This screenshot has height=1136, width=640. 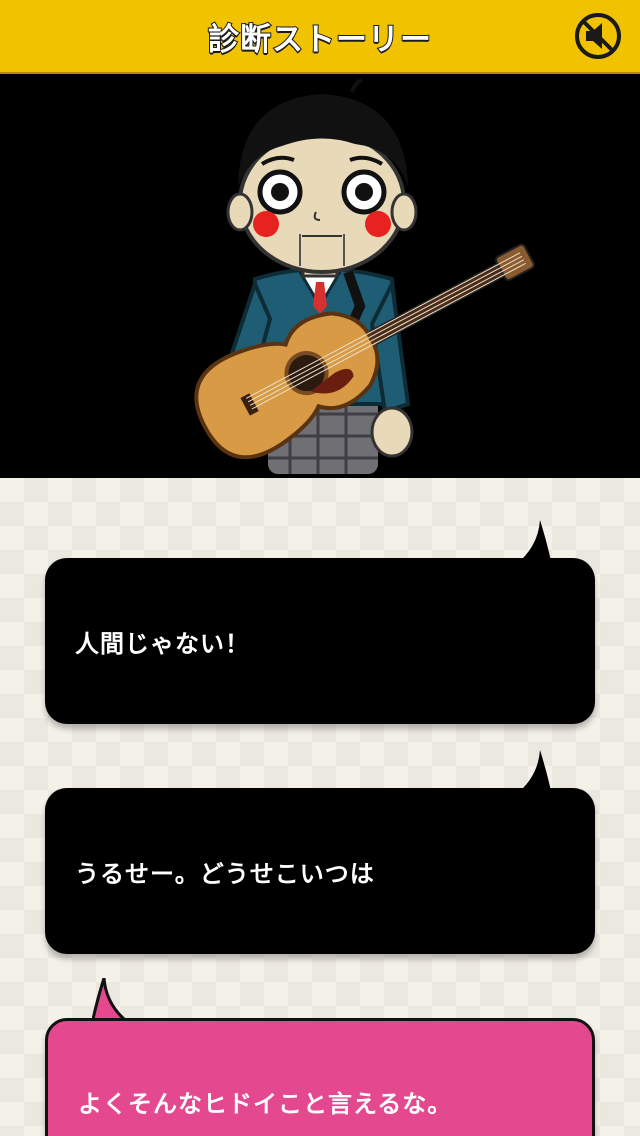 I want to click on dialogue-bubble: 人間じゃない！, so click(x=320, y=641).